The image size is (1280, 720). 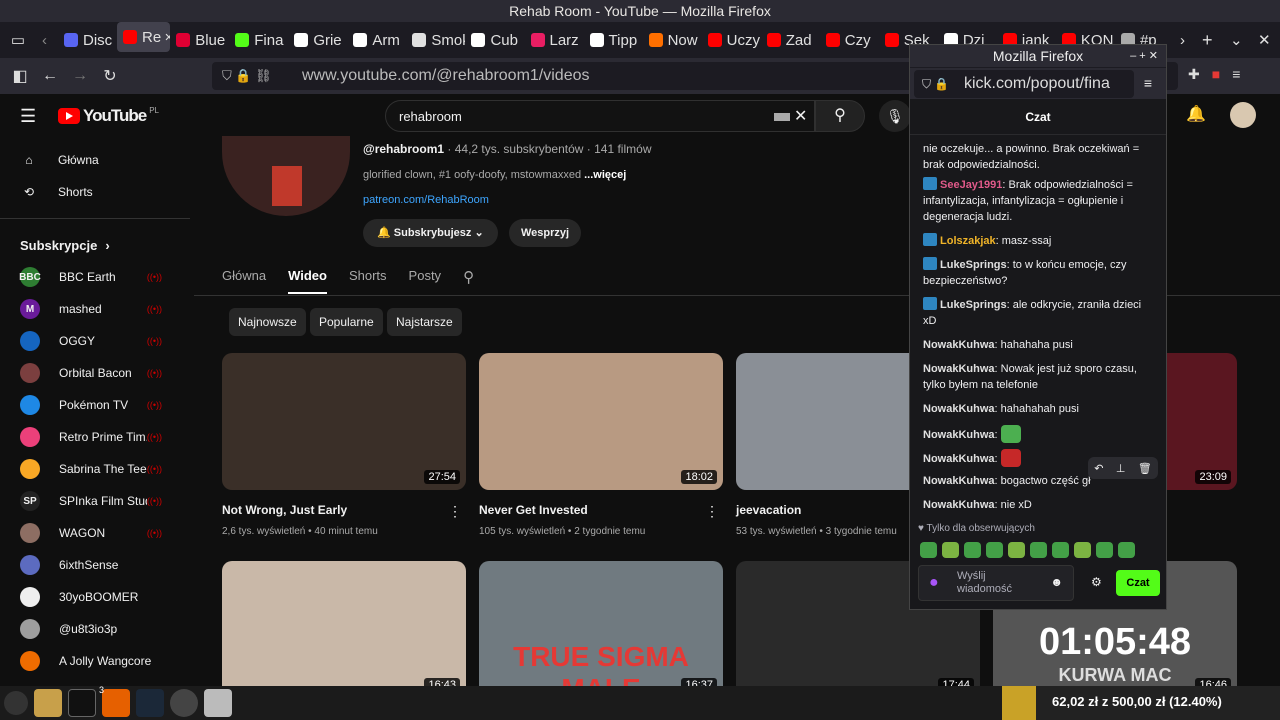 What do you see at coordinates (1121, 468) in the screenshot?
I see `pin-icon: ⊥` at bounding box center [1121, 468].